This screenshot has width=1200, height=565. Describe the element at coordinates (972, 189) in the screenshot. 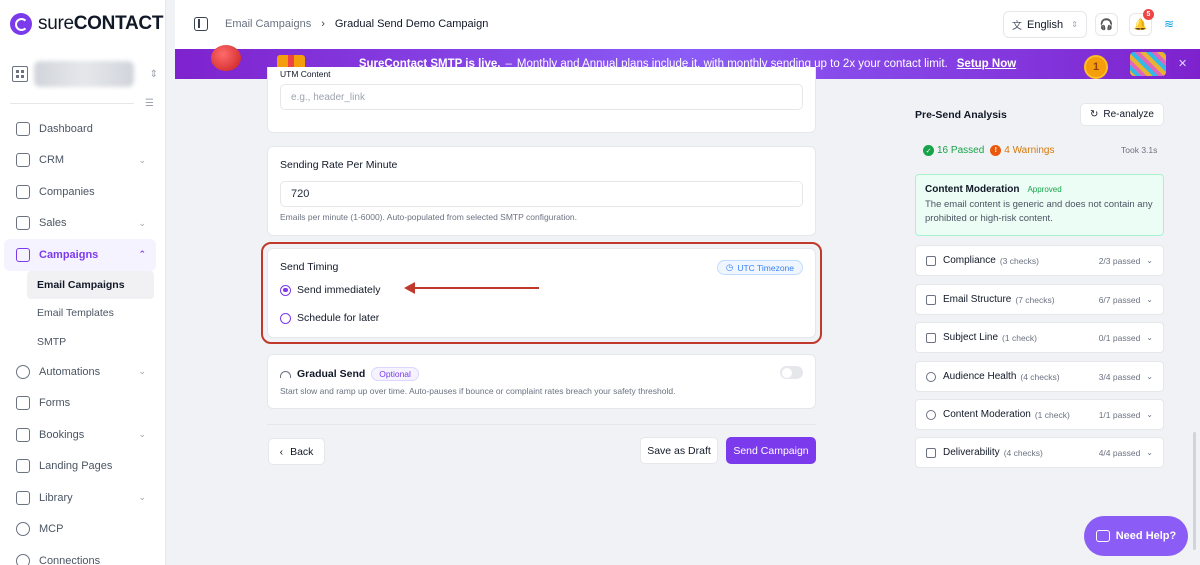

I see `moderation-title-text: Content Moderation` at that location.